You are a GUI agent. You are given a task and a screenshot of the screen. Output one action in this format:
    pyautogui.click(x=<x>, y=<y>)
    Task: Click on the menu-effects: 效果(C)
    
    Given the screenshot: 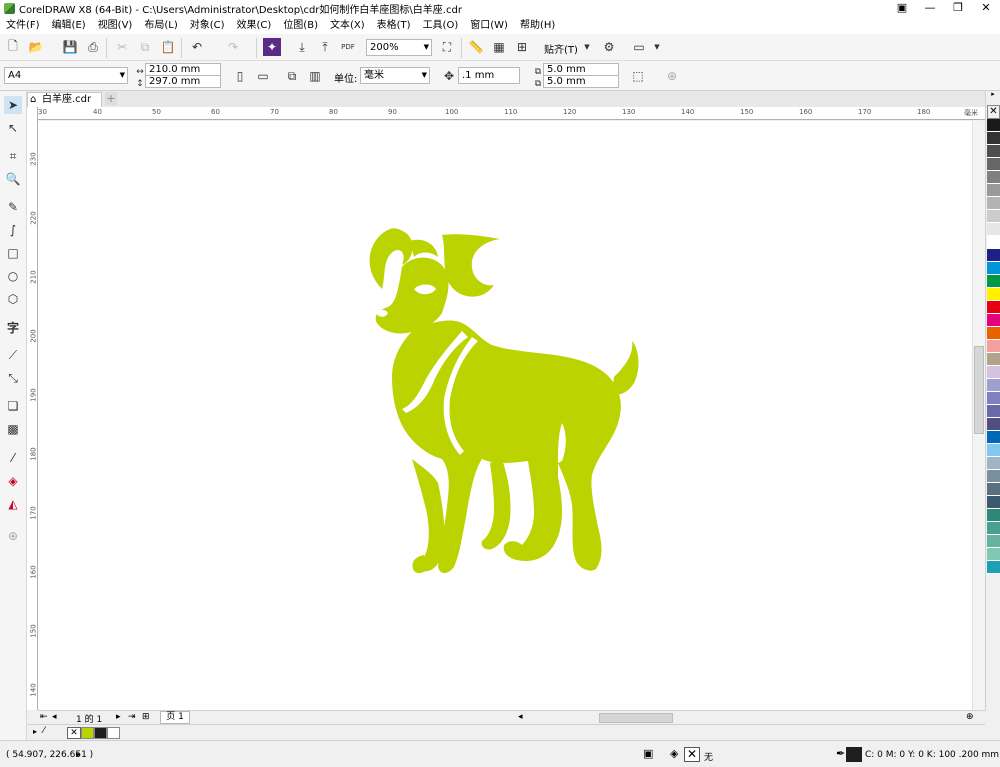 What is the action you would take?
    pyautogui.click(x=254, y=26)
    